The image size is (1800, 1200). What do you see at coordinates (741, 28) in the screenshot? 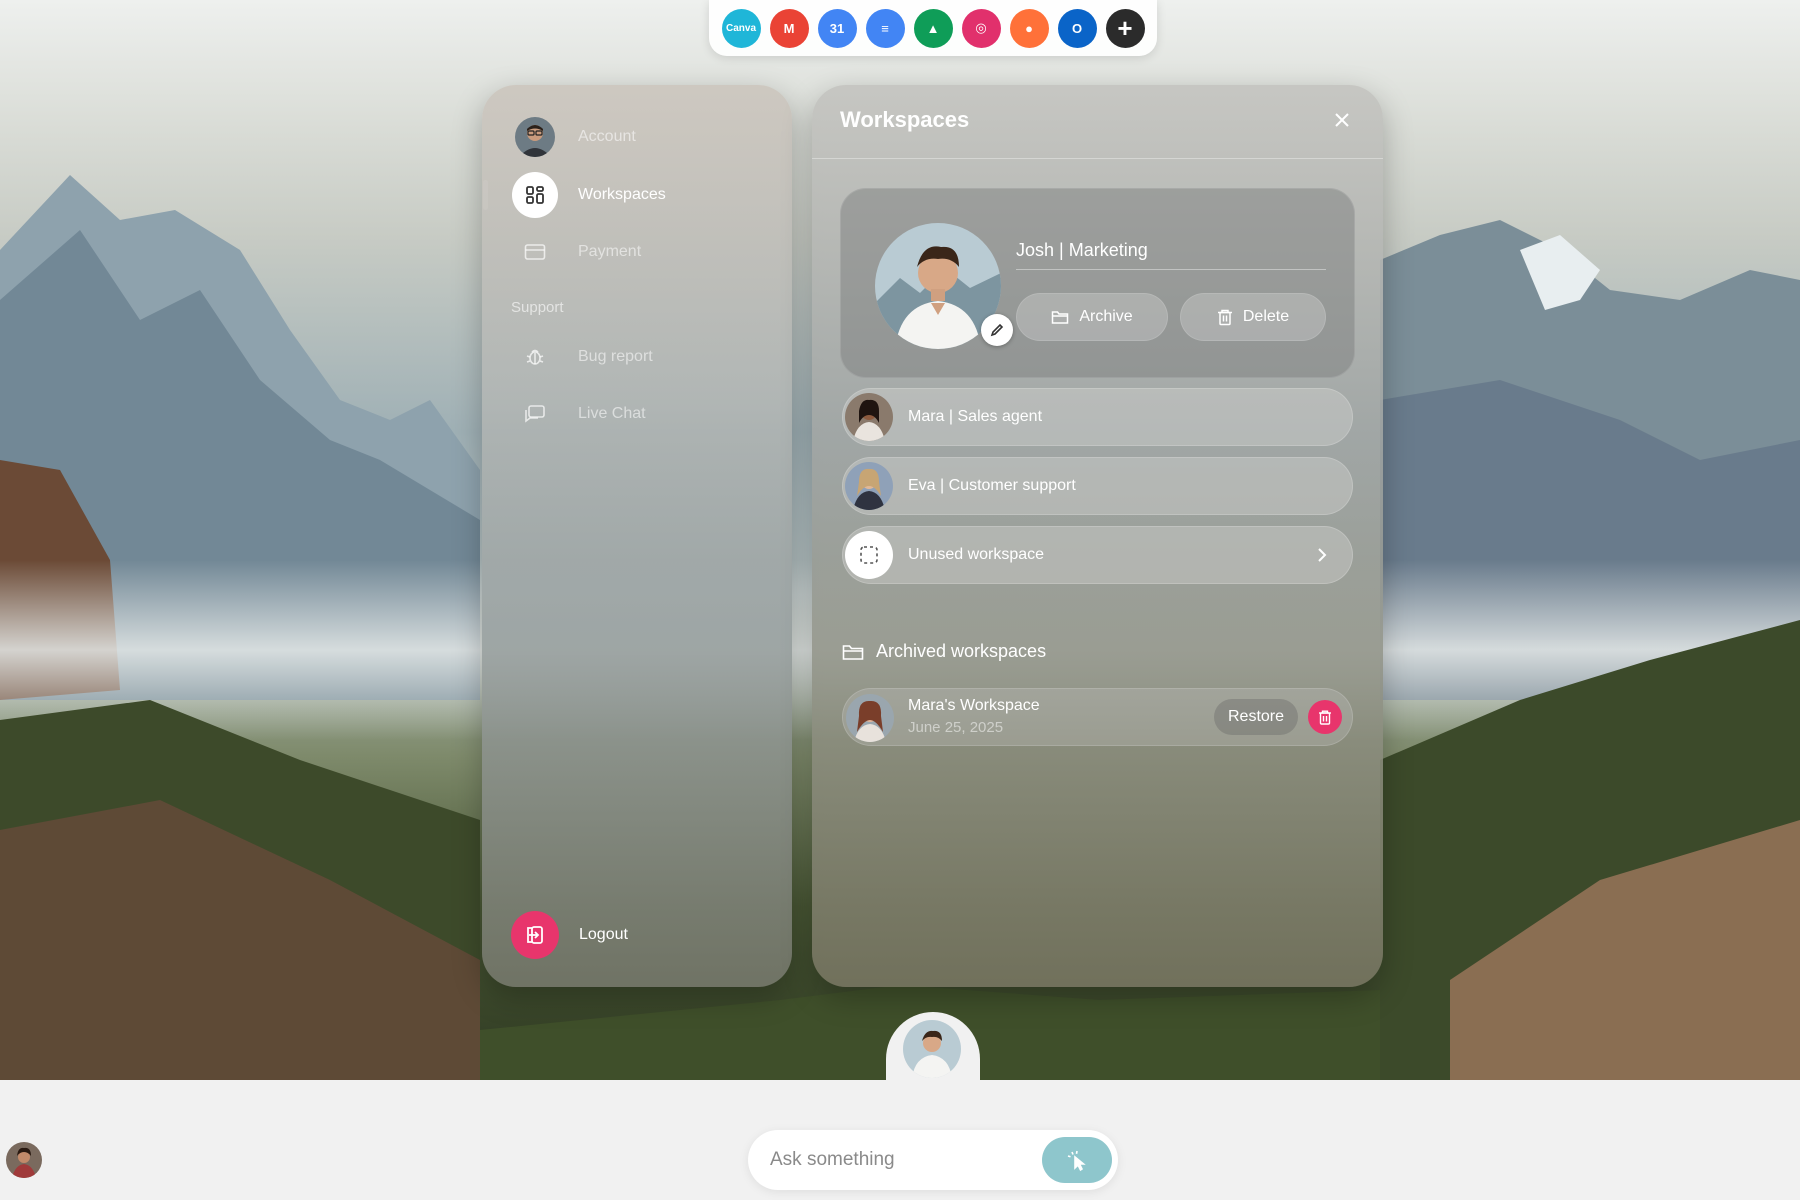
I see `canva-icon: Canva` at bounding box center [741, 28].